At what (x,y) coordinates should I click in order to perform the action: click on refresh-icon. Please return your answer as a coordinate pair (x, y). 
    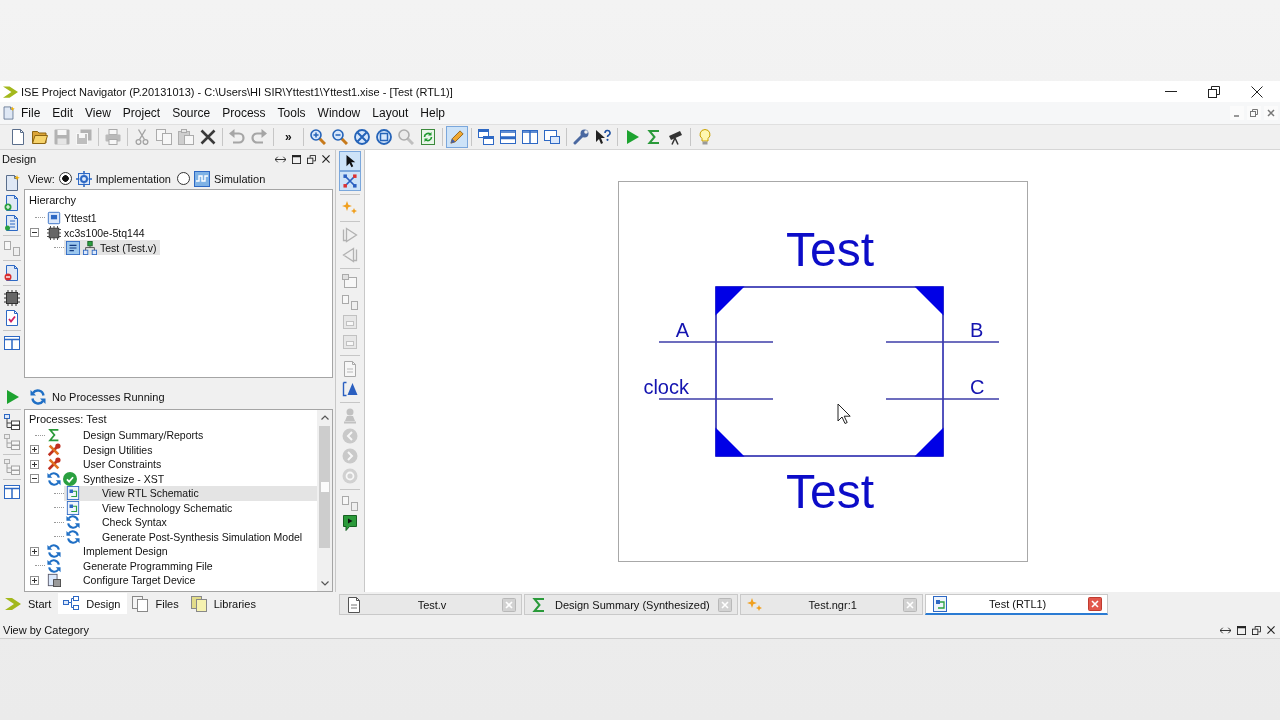
    Looking at the image, I should click on (54, 565).